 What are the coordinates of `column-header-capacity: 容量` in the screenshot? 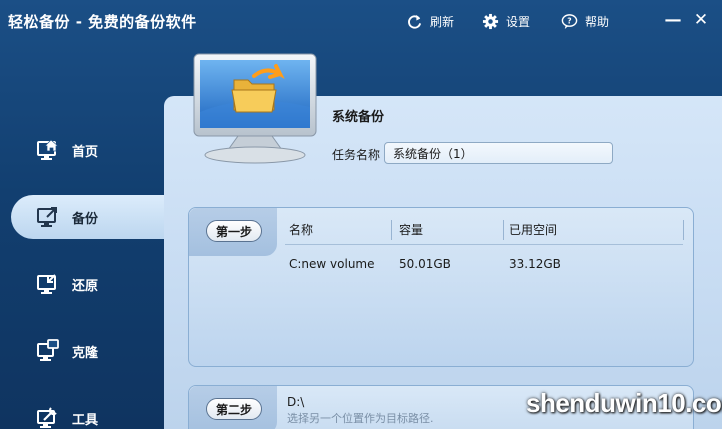 It's located at (411, 230).